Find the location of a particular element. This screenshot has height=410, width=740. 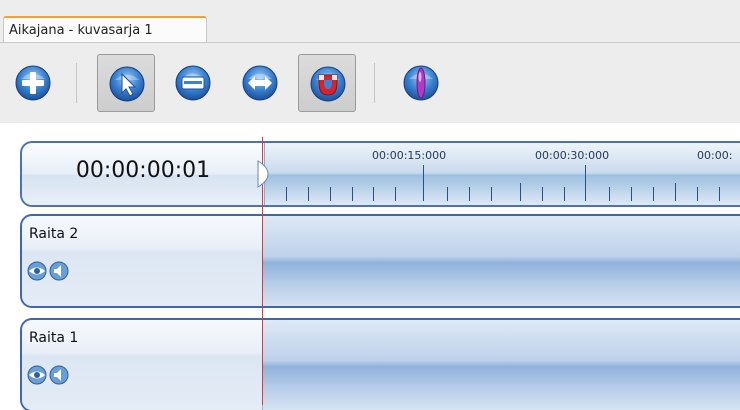

marker-button is located at coordinates (421, 83).